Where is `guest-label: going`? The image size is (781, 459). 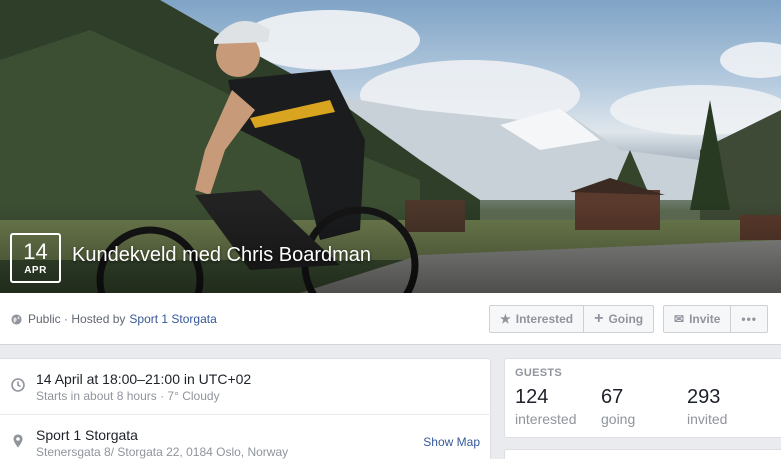 guest-label: going is located at coordinates (618, 419).